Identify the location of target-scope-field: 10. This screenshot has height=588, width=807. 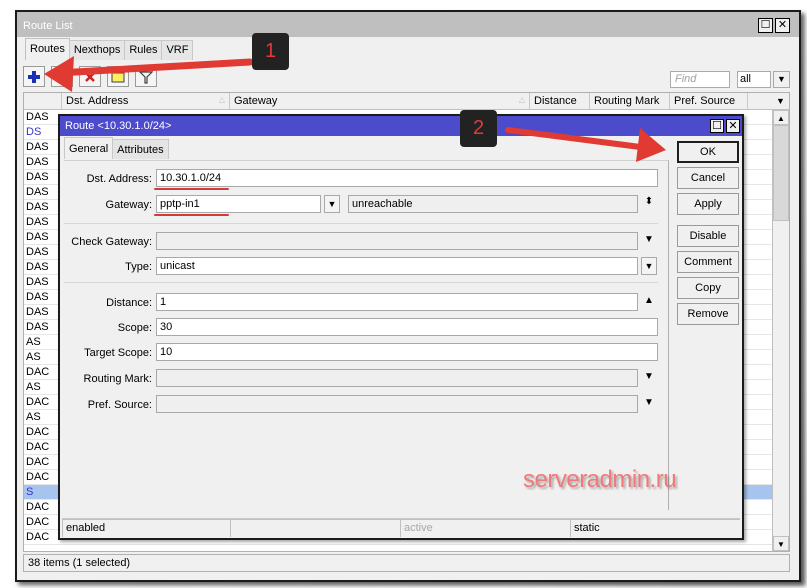
(407, 352).